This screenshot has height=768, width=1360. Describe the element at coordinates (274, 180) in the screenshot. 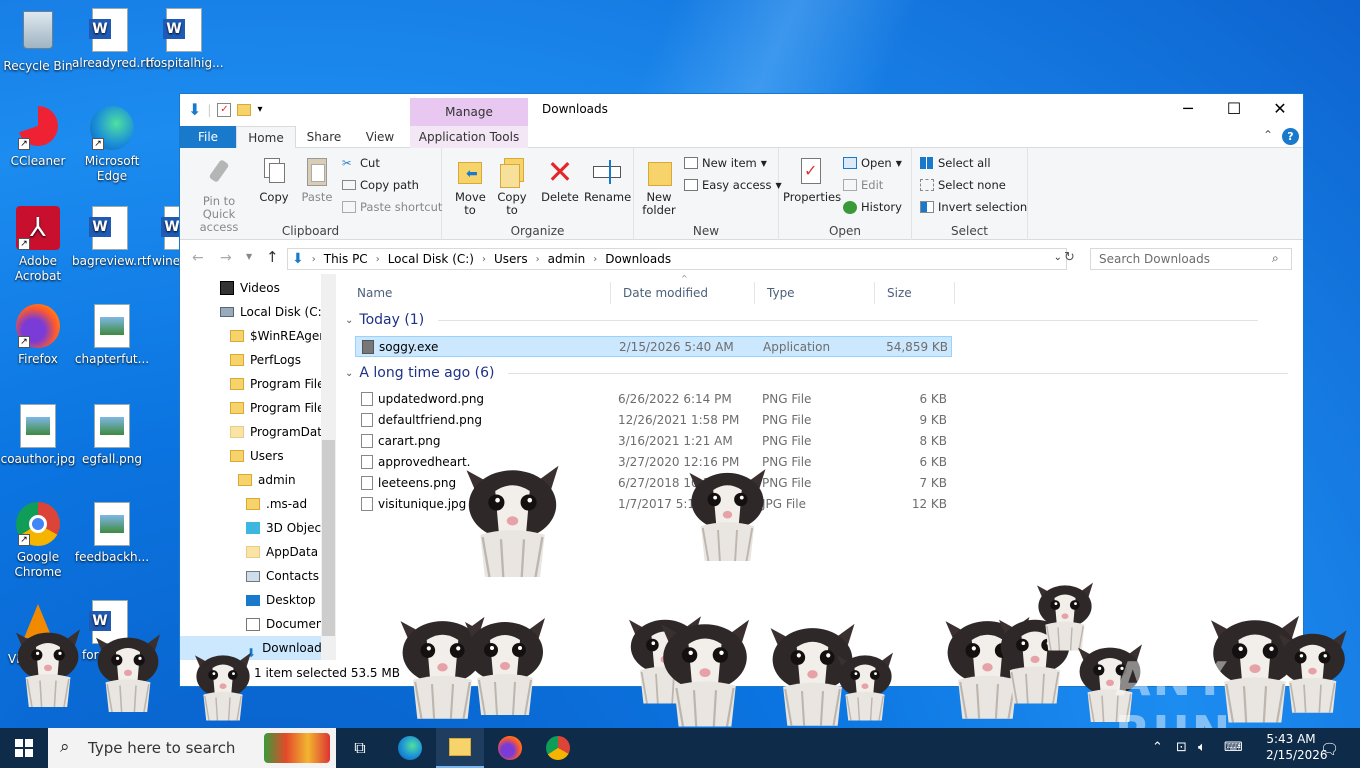

I see `copy-button: Copy` at that location.